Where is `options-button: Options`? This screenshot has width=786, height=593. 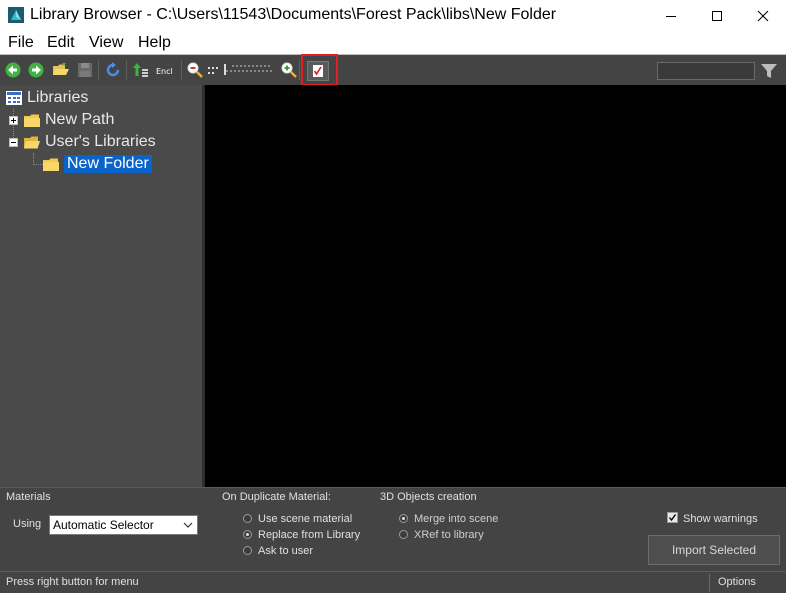 options-button: Options is located at coordinates (737, 582).